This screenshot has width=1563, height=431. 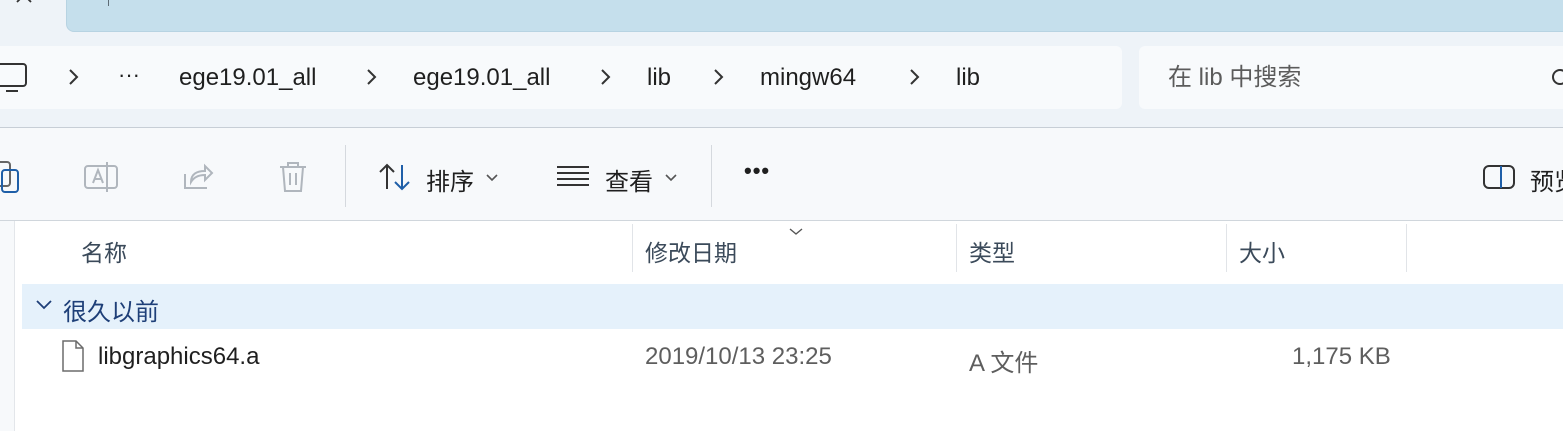 What do you see at coordinates (691, 251) in the screenshot?
I see `column-header-modified: 修改日期` at bounding box center [691, 251].